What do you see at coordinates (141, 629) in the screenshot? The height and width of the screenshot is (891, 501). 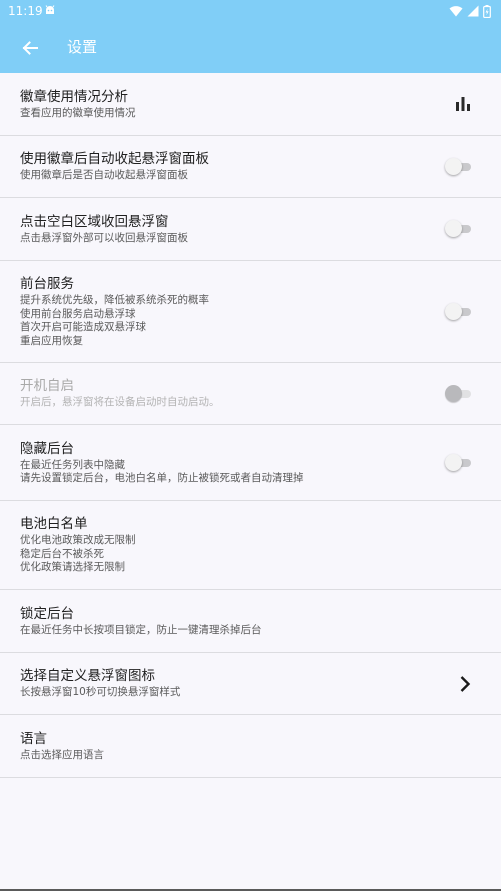 I see `setting-subtitle: 在最近任务中长按项目锁定，防止一键清理杀掉后台` at bounding box center [141, 629].